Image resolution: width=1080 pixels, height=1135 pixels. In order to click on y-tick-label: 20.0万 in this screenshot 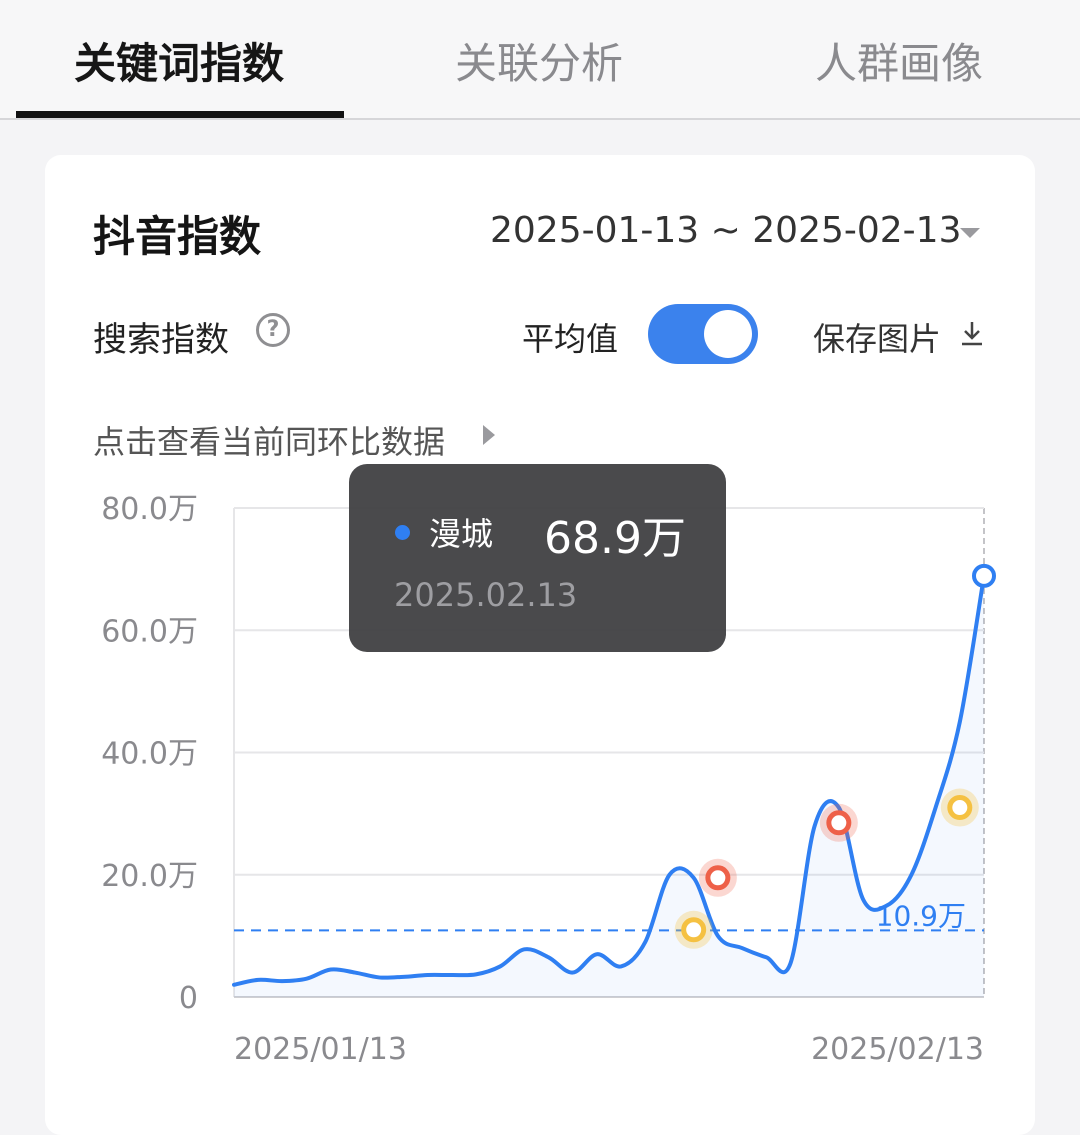, I will do `click(149, 876)`.